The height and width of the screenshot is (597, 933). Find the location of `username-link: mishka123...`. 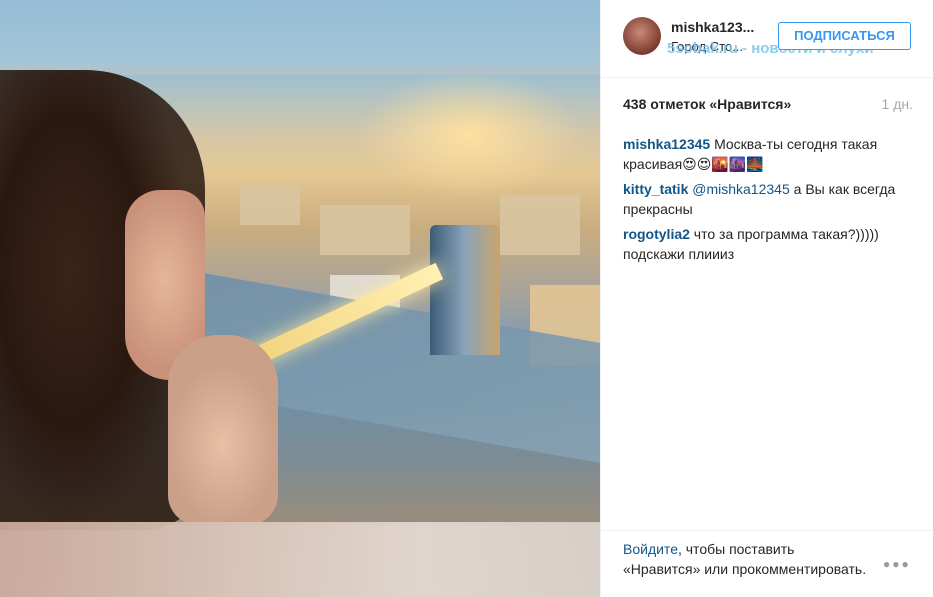

username-link: mishka123... is located at coordinates (712, 27).